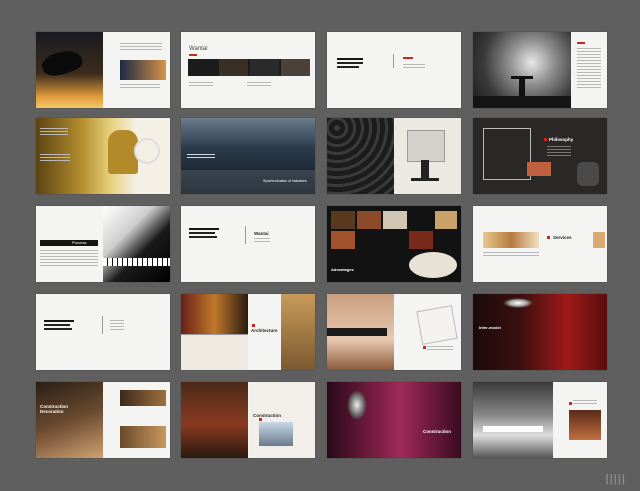  Describe the element at coordinates (264, 330) in the screenshot. I see `architecture-heading: Architecture` at that location.